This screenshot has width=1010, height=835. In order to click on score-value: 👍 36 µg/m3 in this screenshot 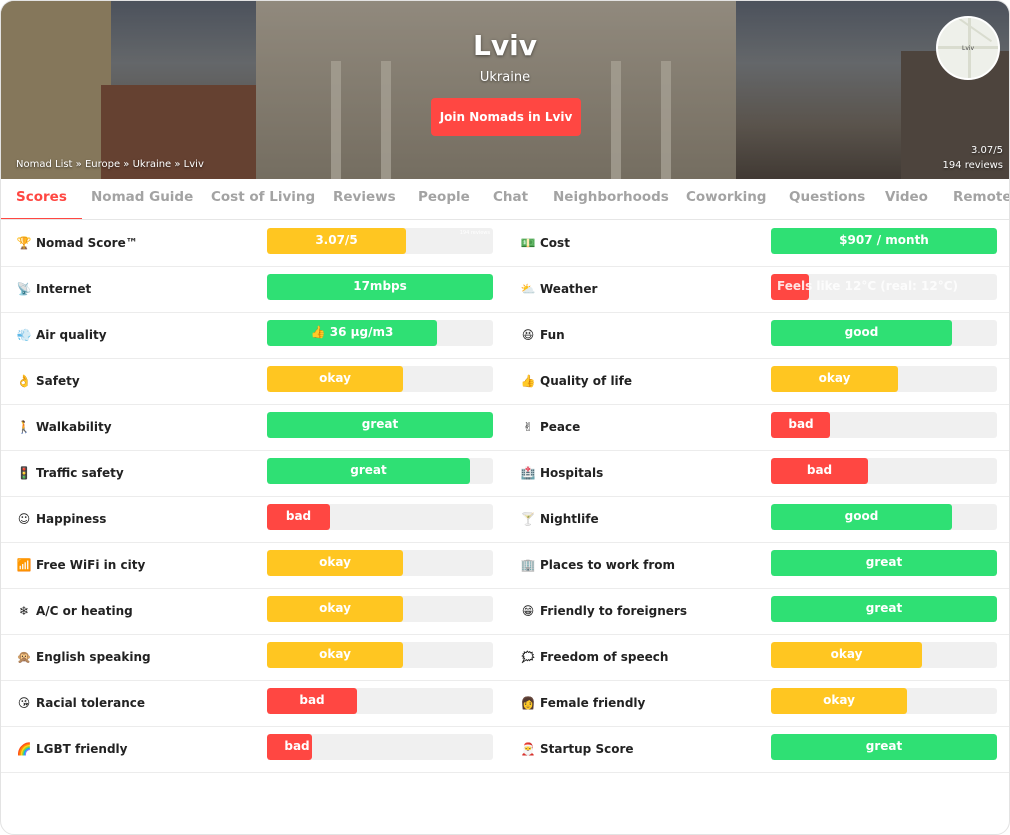, I will do `click(352, 332)`.